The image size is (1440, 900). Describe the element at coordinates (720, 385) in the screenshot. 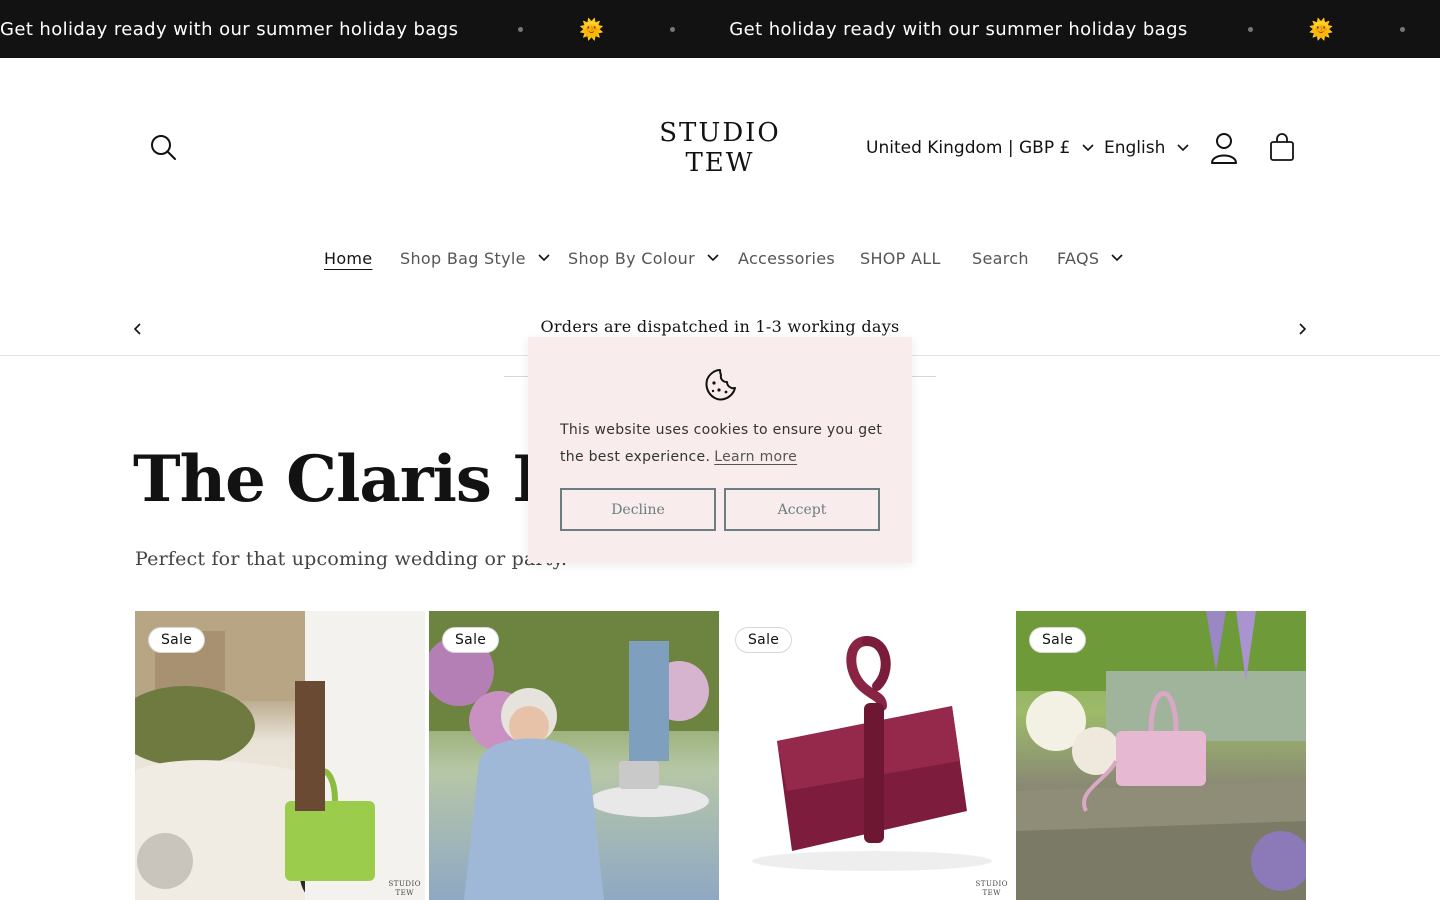

I see `cookie-icon` at that location.